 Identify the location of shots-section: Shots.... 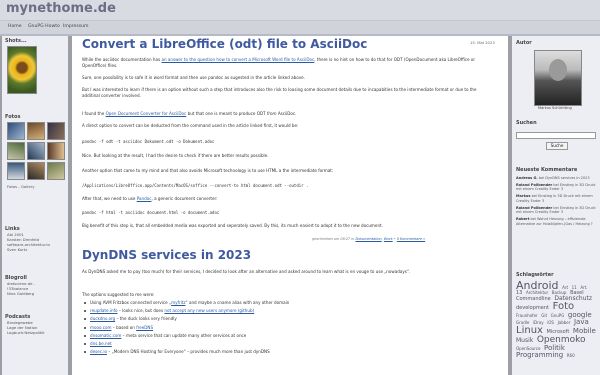
(35, 65).